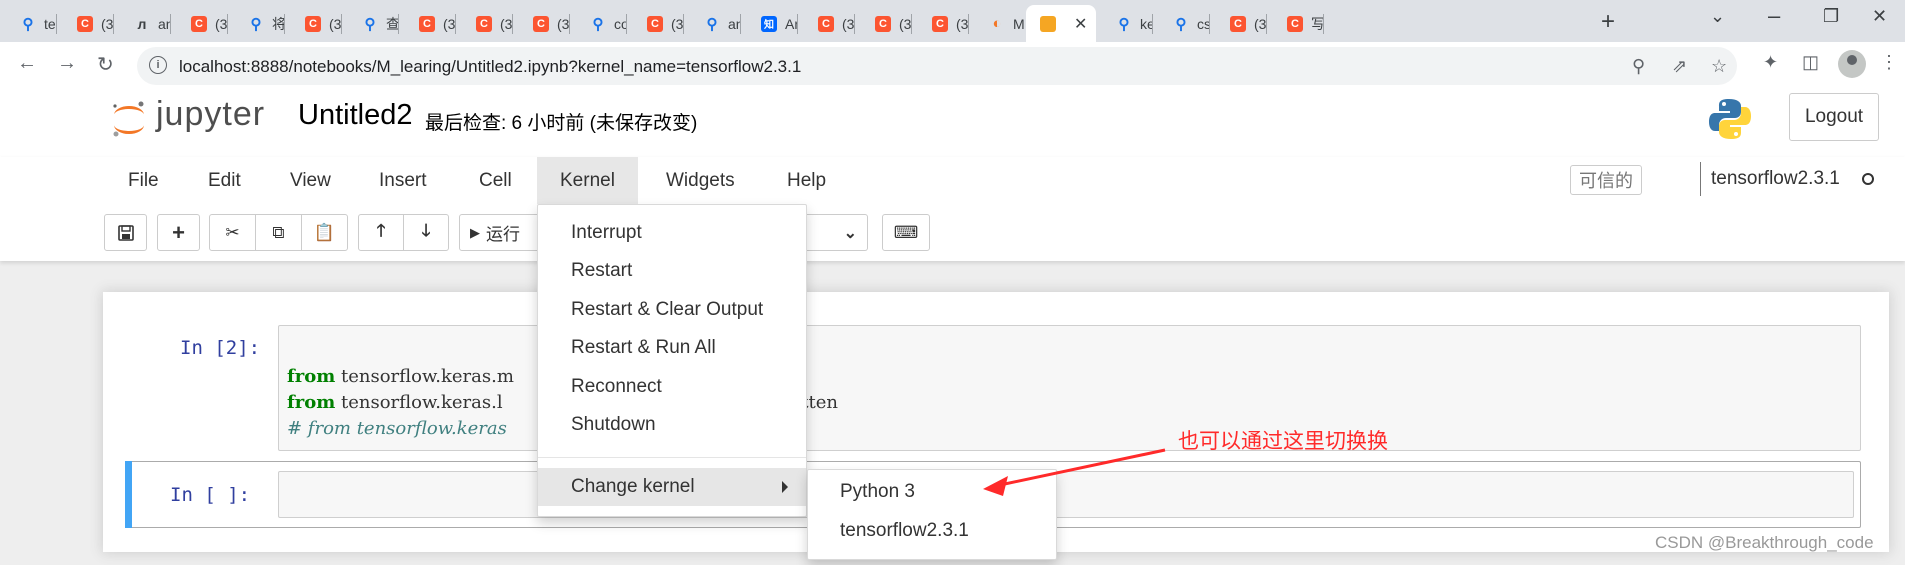 The height and width of the screenshot is (565, 1905). What do you see at coordinates (1283, 441) in the screenshot?
I see `annotation-text: 也可以通过这里切换换` at bounding box center [1283, 441].